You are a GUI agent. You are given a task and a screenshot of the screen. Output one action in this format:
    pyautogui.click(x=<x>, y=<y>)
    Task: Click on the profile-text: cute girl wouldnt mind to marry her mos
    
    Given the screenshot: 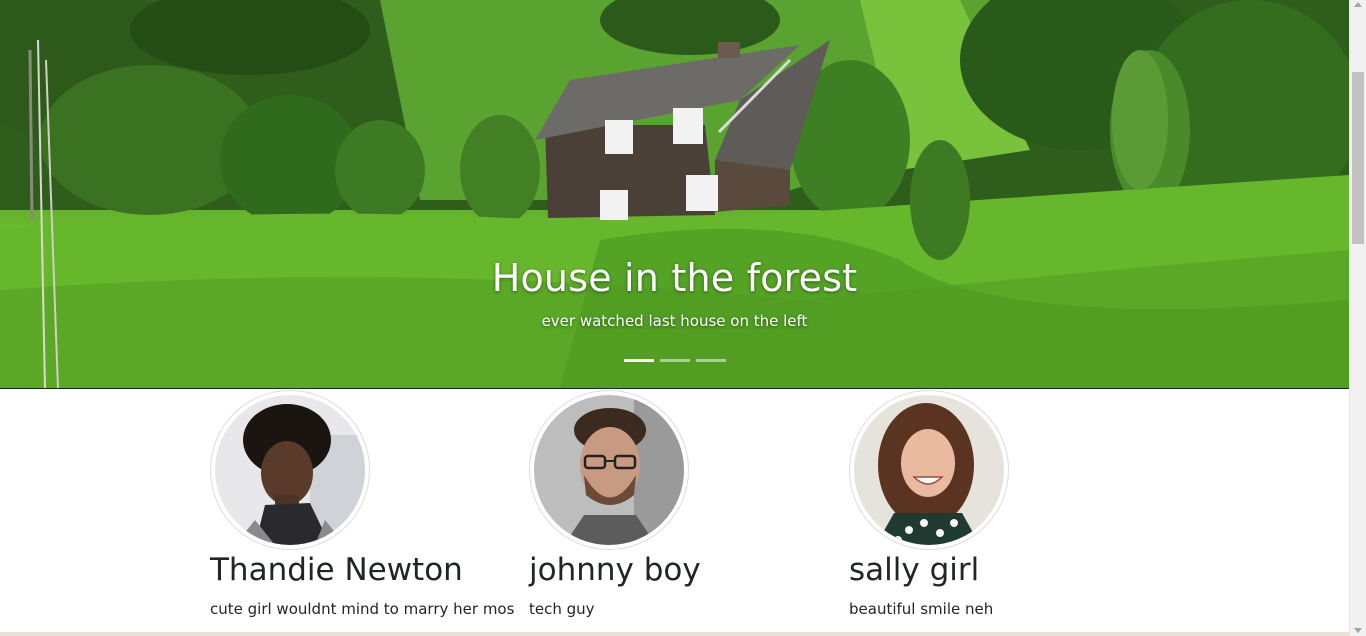 What is the action you would take?
    pyautogui.click(x=362, y=609)
    